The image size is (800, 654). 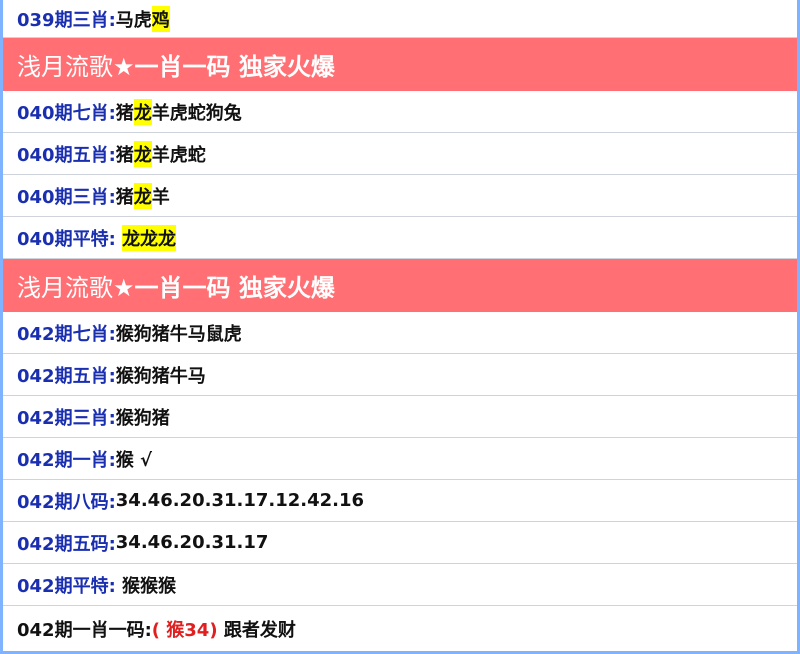 I want to click on list-item: 042期三肖: 猴狗猪, so click(x=400, y=417).